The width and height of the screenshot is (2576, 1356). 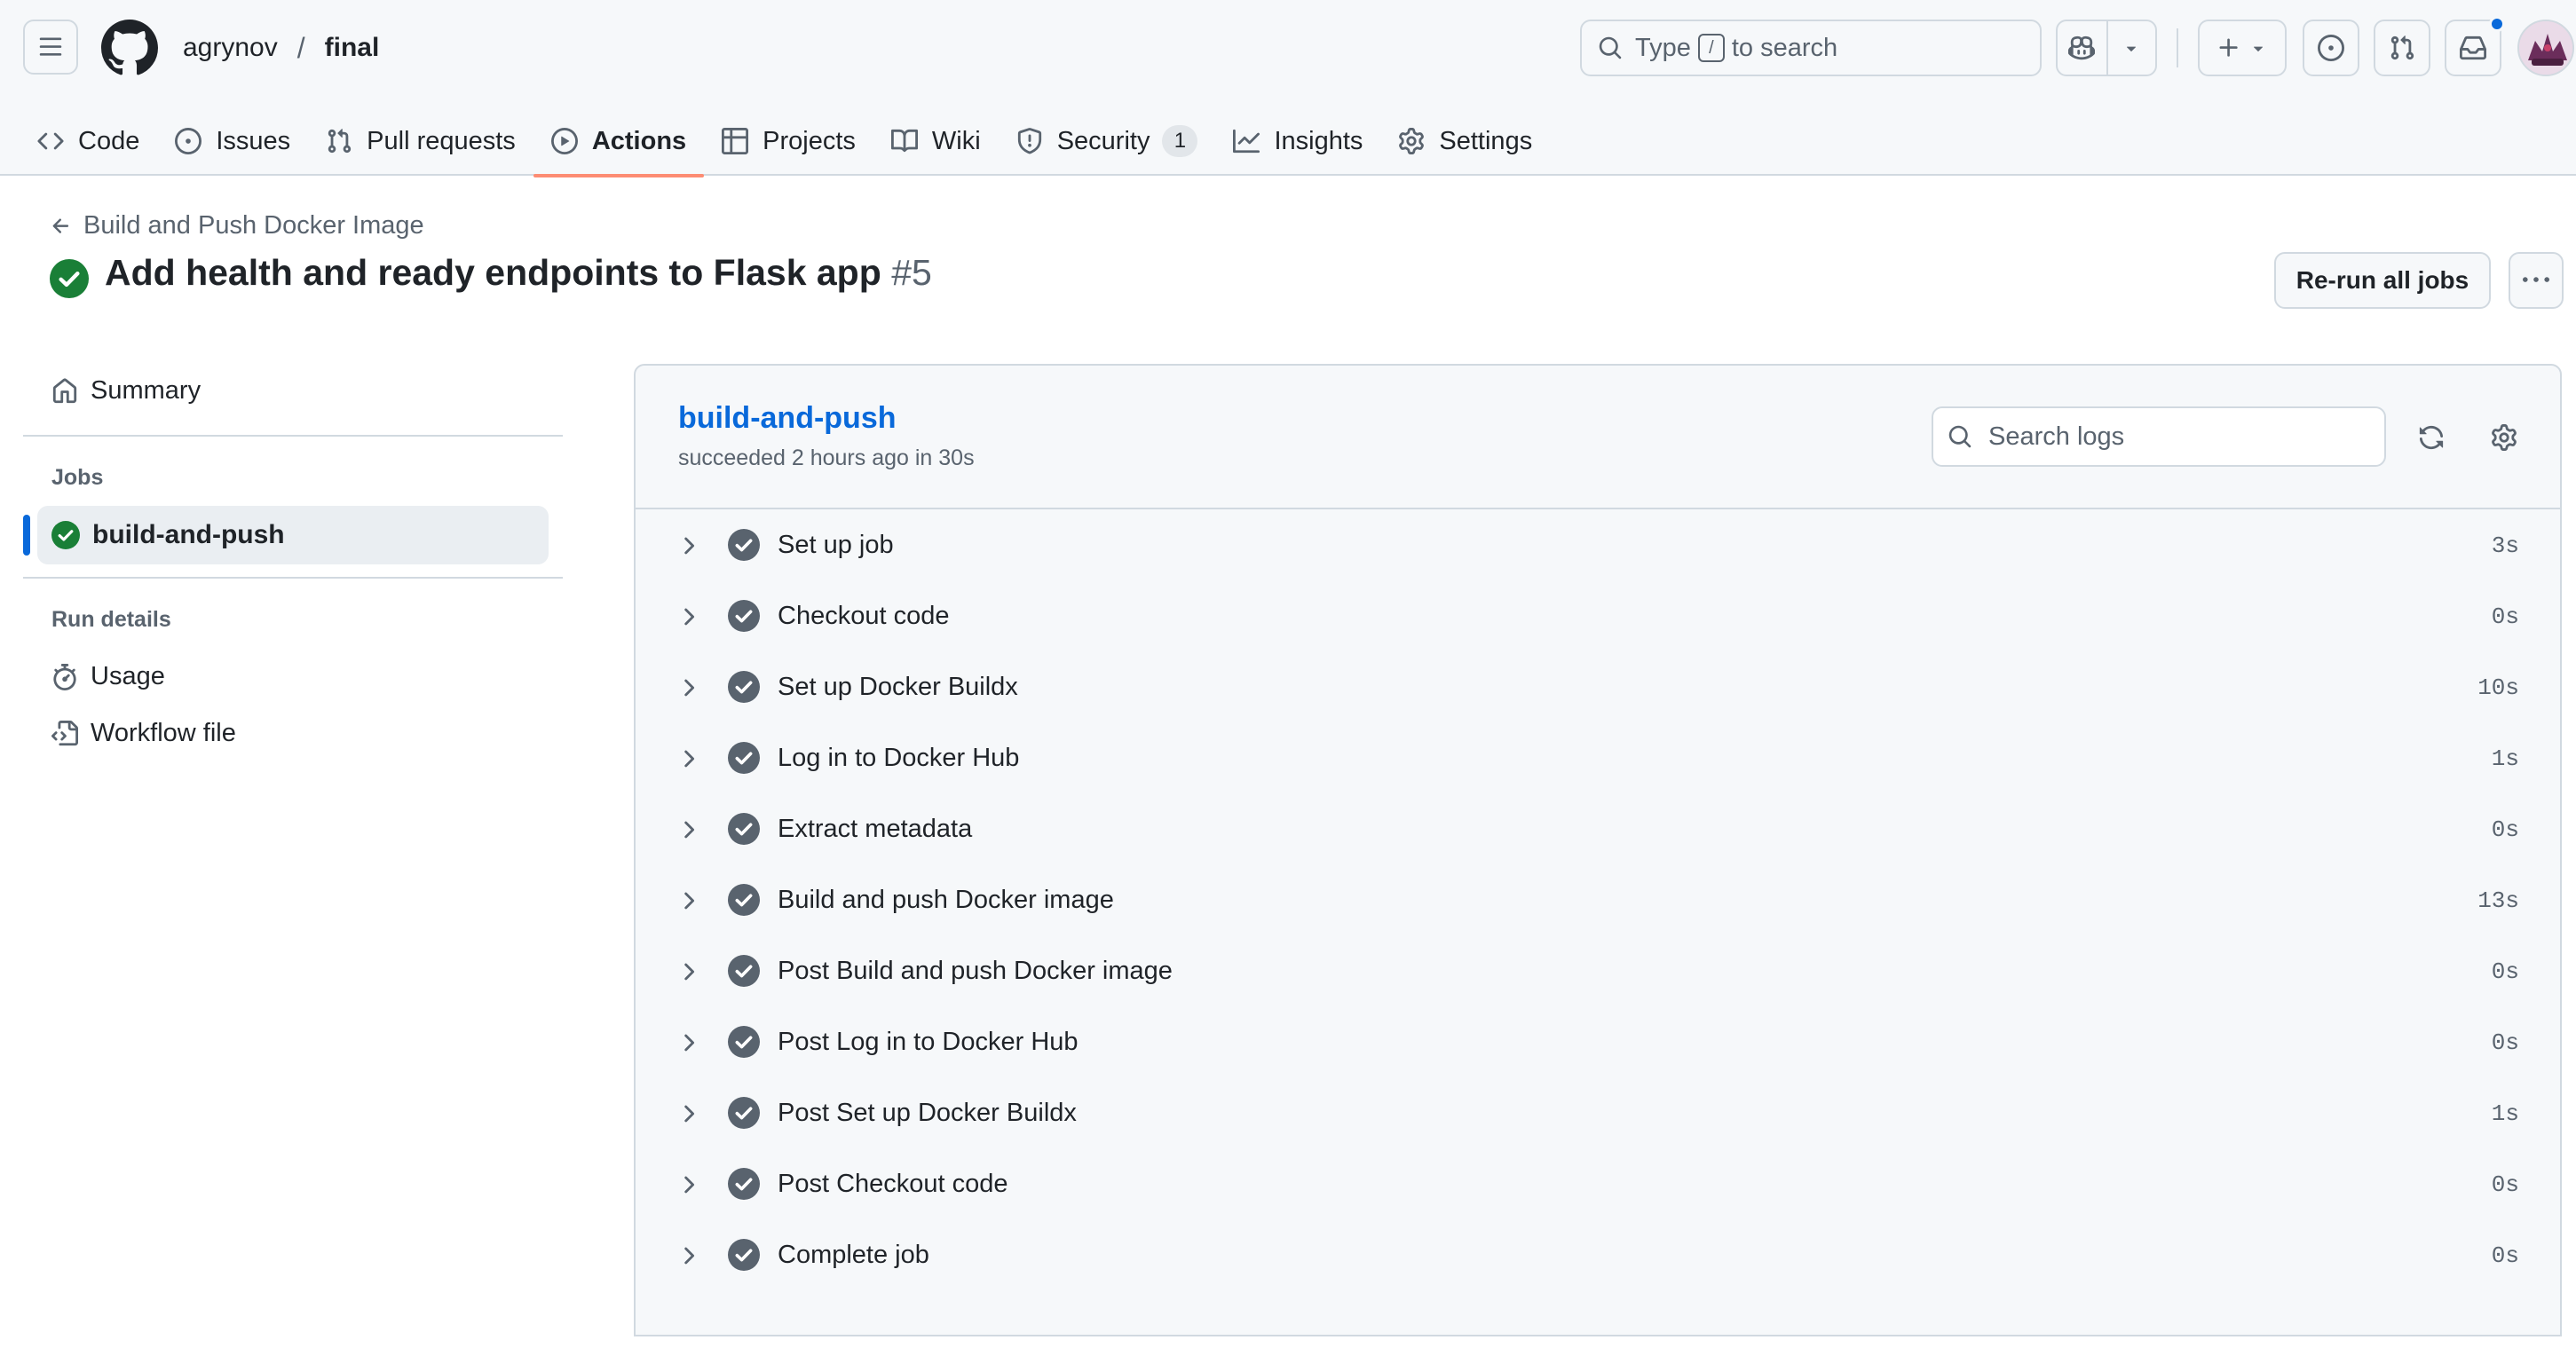 What do you see at coordinates (928, 1042) in the screenshot?
I see `job-step-name: Post Log in to Docker Hub` at bounding box center [928, 1042].